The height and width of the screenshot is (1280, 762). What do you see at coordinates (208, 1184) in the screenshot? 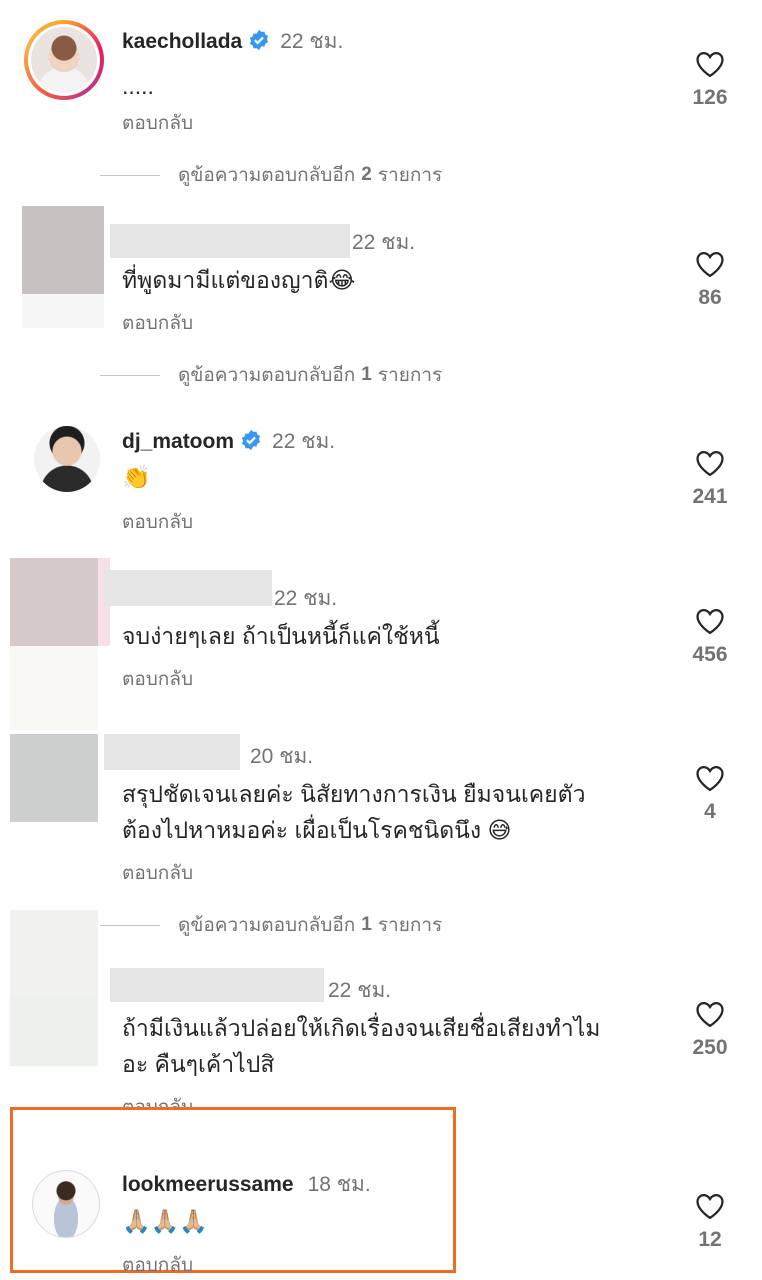
I see `username: lookmeerussame` at bounding box center [208, 1184].